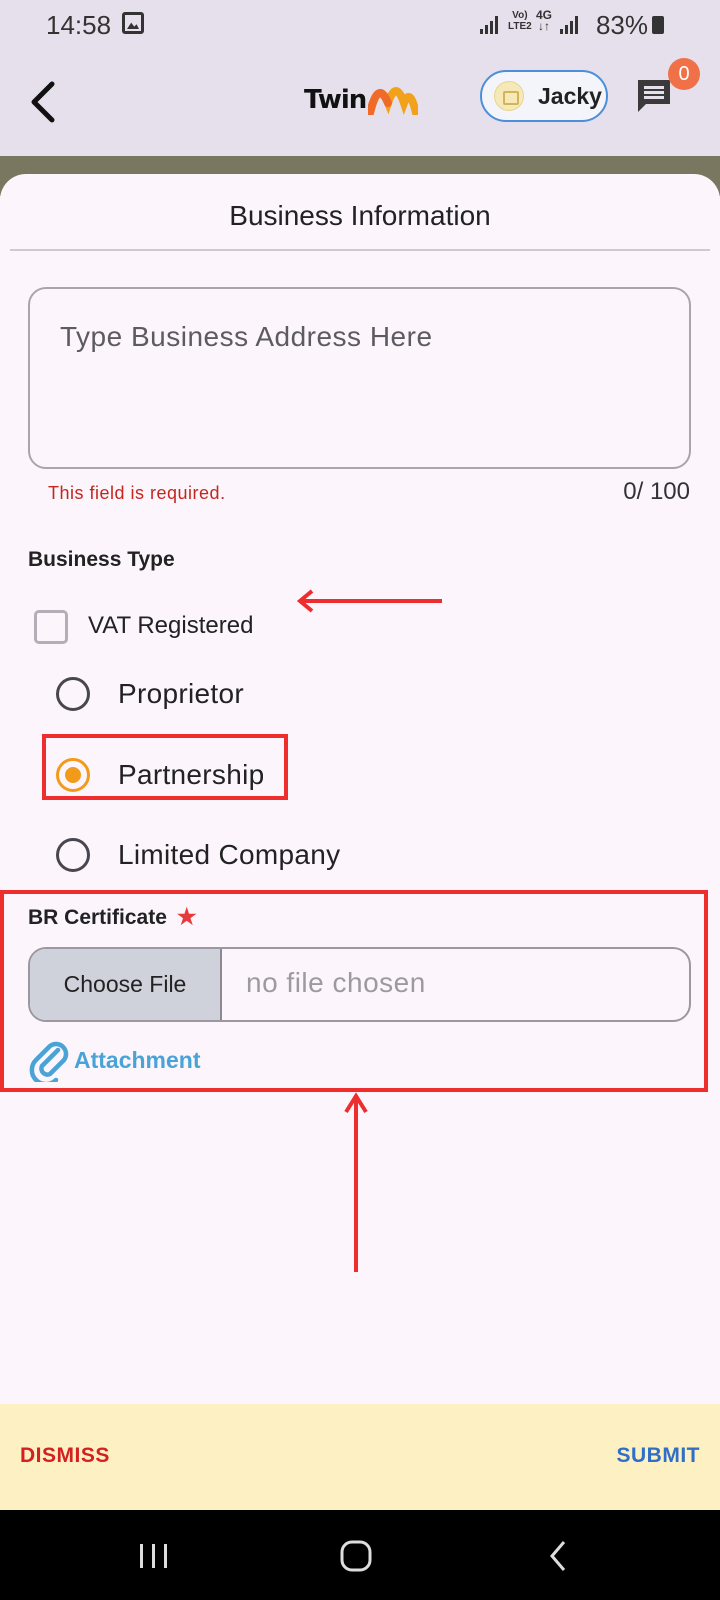 The height and width of the screenshot is (1600, 720). What do you see at coordinates (560, 1556) in the screenshot?
I see `back-nav-icon` at bounding box center [560, 1556].